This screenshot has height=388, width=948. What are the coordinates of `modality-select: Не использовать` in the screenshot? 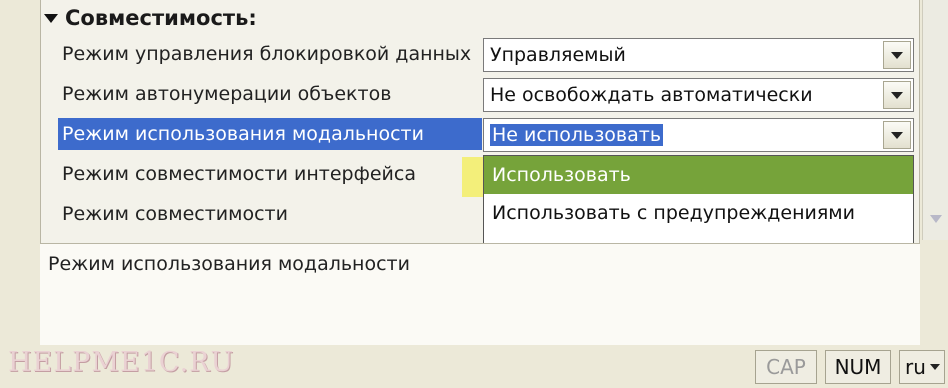 It's located at (698, 135).